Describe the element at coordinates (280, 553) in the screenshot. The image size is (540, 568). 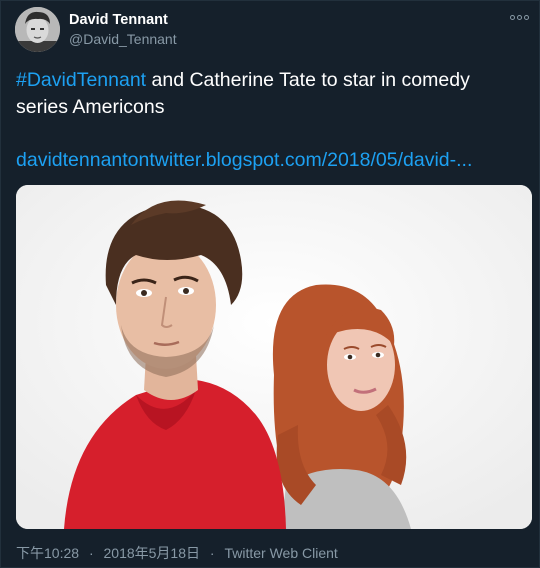
I see `tweet-client: Twitter Web Client` at that location.